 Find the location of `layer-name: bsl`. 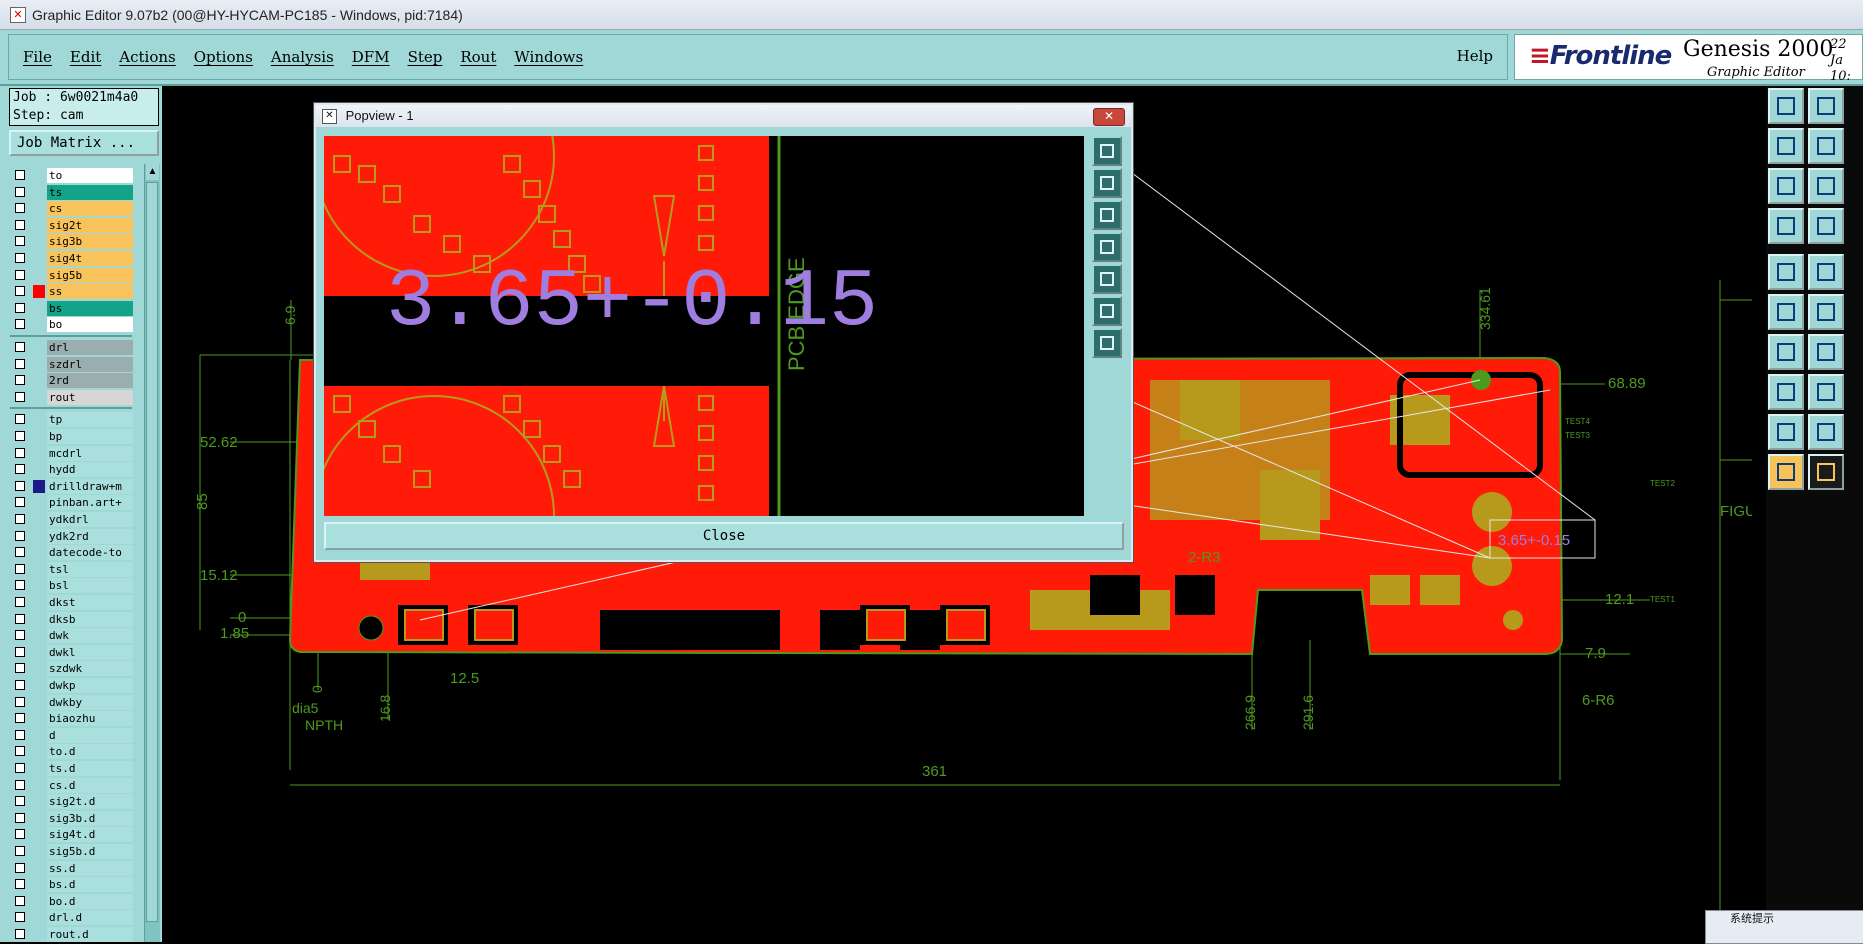

layer-name: bsl is located at coordinates (90, 586).